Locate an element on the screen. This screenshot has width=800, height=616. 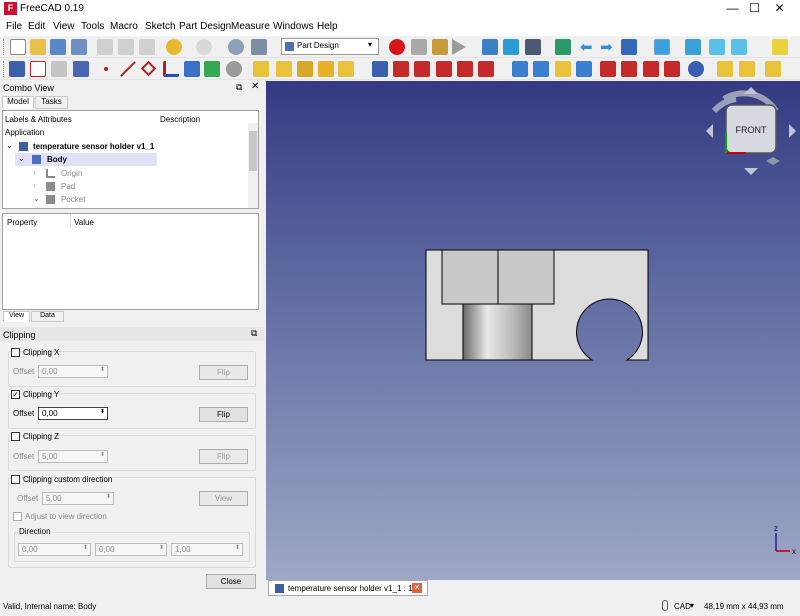
clipping-y-checkbox: ✓ is located at coordinates (15, 394).